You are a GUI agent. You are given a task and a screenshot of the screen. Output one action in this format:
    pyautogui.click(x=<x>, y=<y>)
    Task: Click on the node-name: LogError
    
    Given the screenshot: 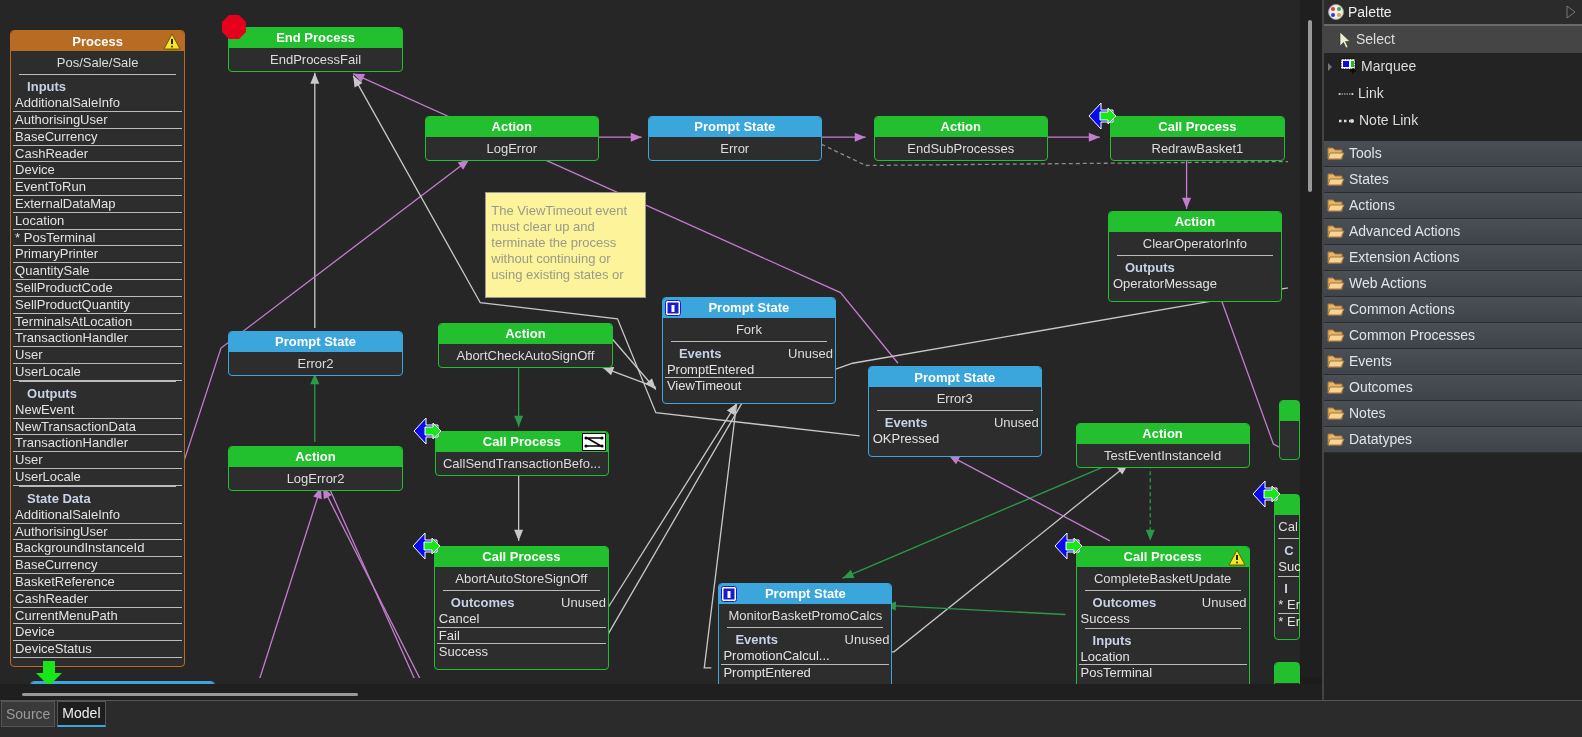 What is the action you would take?
    pyautogui.click(x=512, y=149)
    